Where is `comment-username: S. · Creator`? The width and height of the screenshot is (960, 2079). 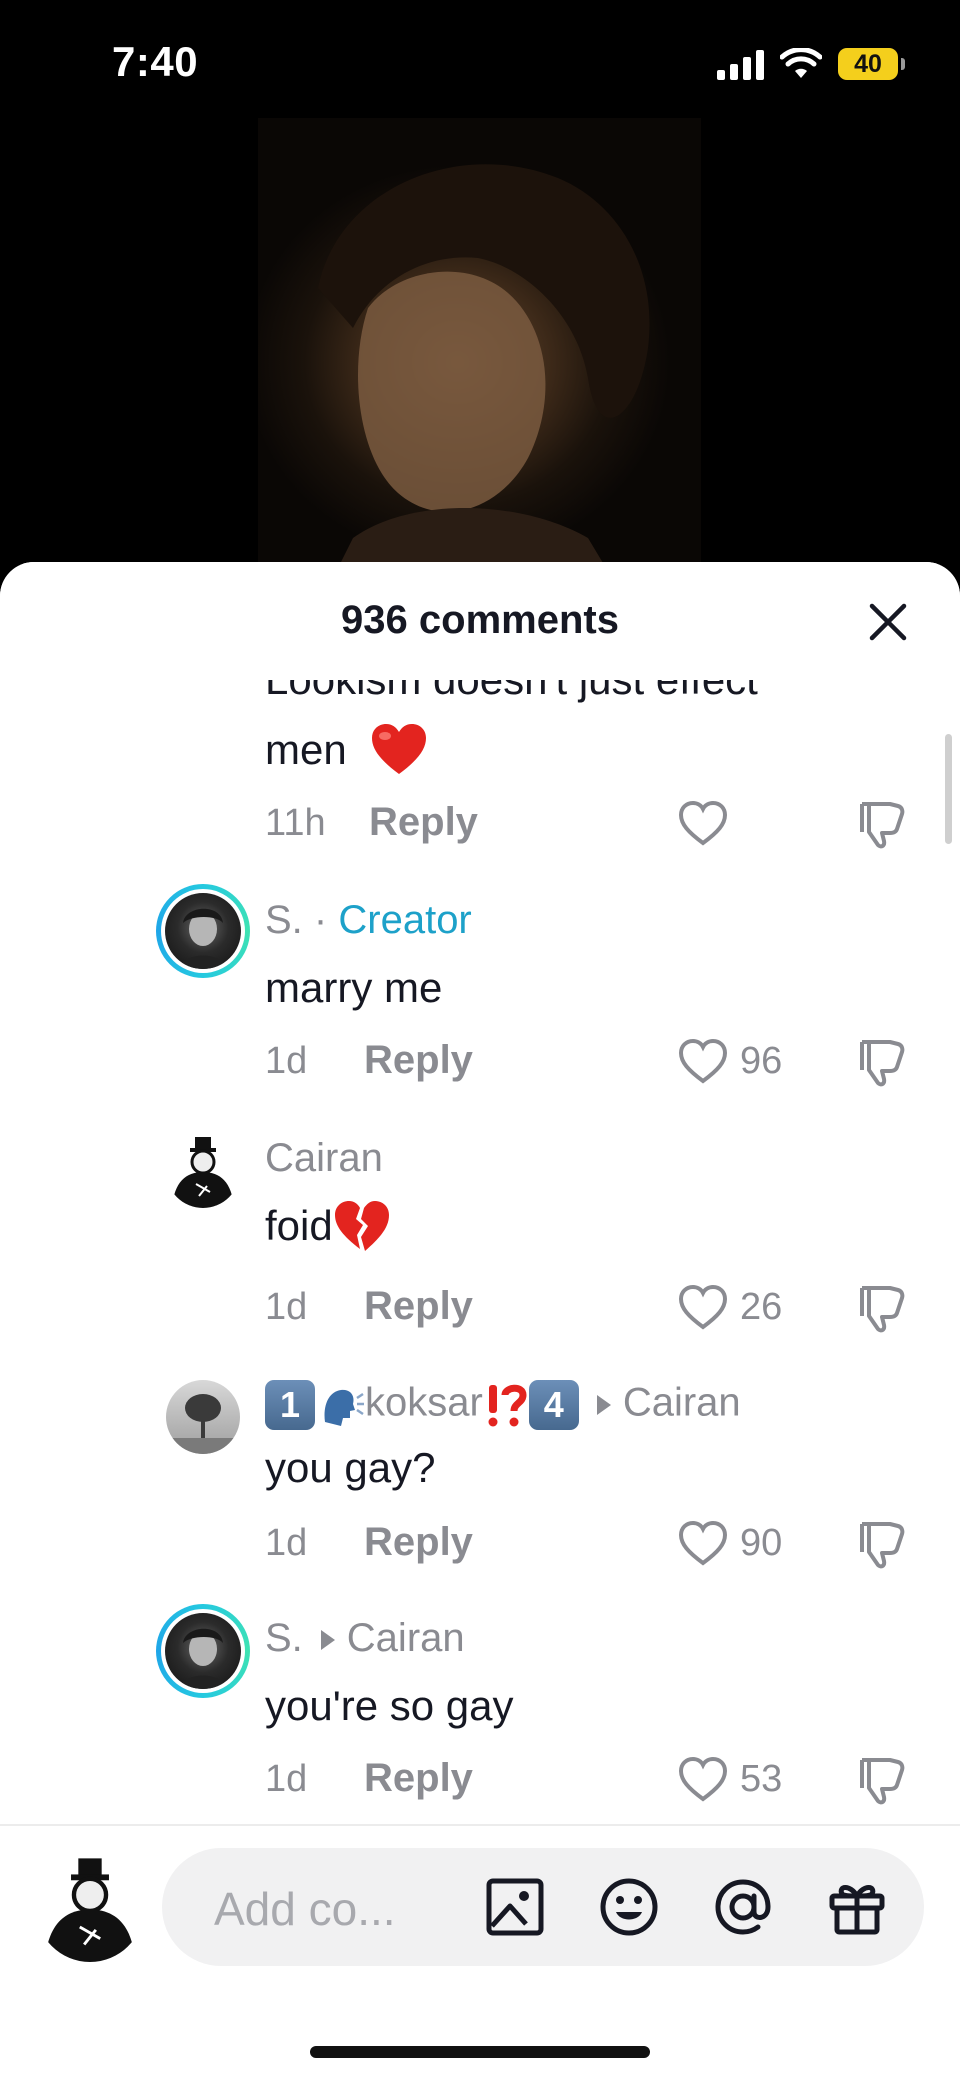 comment-username: S. · Creator is located at coordinates (368, 920).